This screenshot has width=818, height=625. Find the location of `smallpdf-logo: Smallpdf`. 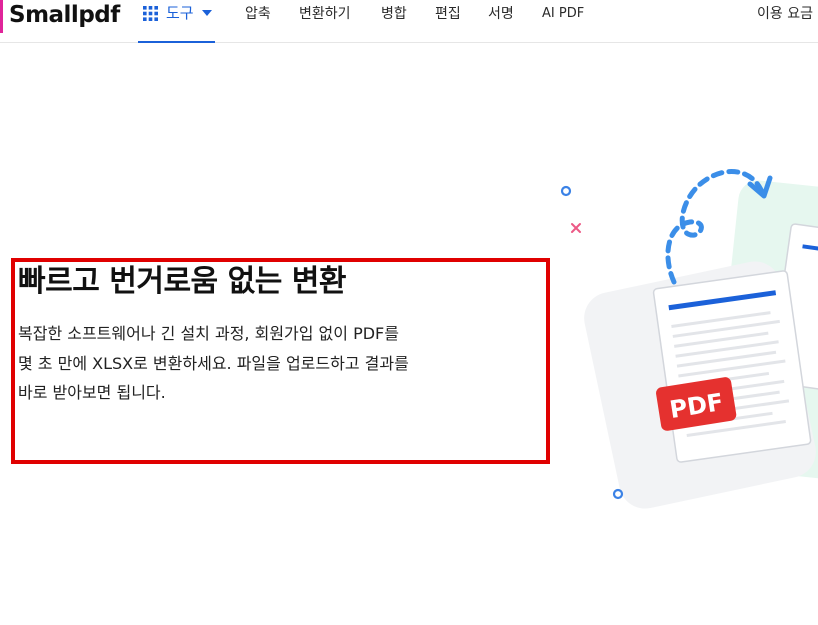

smallpdf-logo: Smallpdf is located at coordinates (64, 15).